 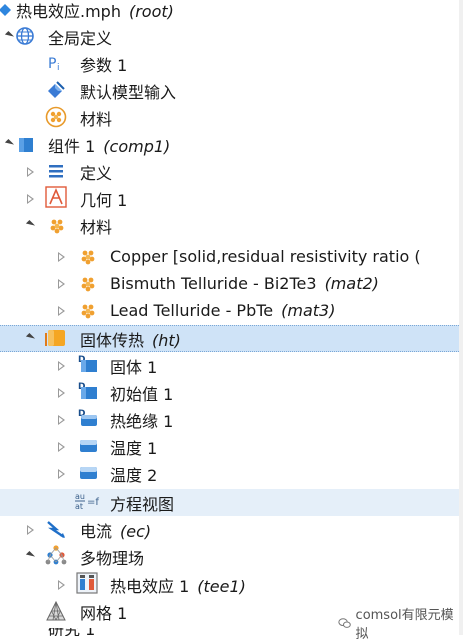 What do you see at coordinates (221, 586) in the screenshot?
I see `thermoelectric-effect-tag: (tee1)` at bounding box center [221, 586].